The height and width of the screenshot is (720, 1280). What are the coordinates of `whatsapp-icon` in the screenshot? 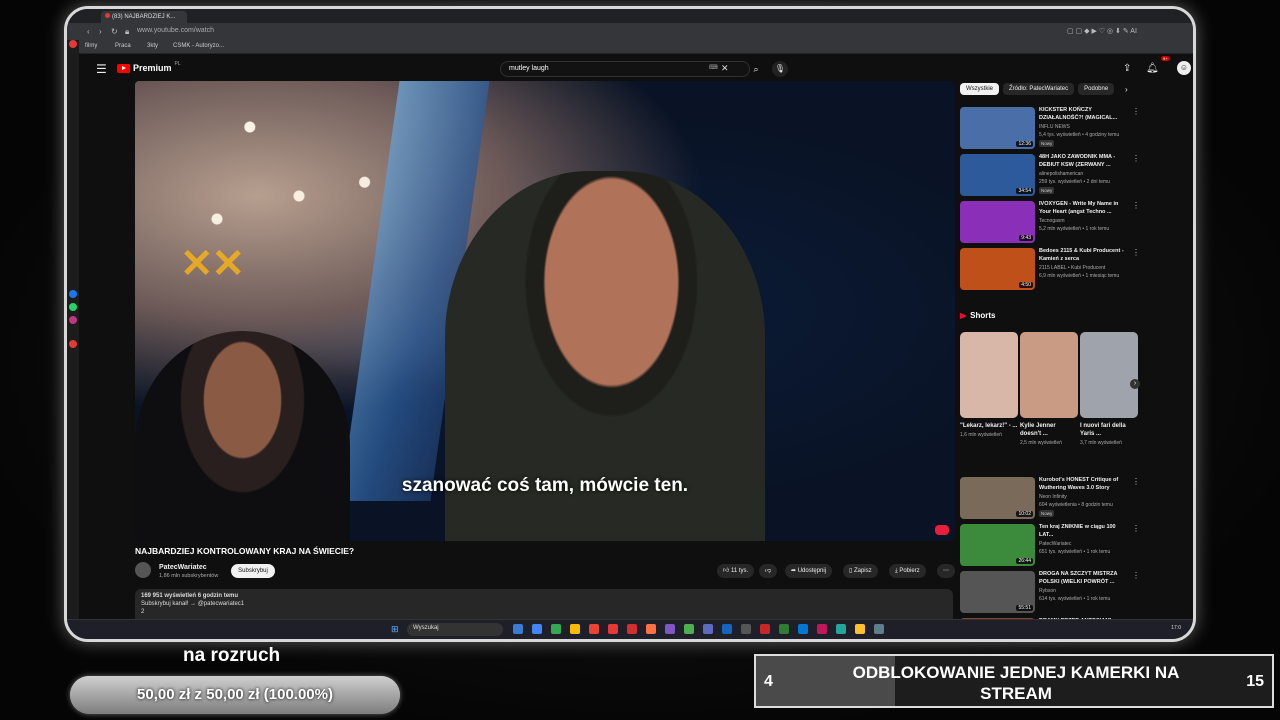 It's located at (73, 307).